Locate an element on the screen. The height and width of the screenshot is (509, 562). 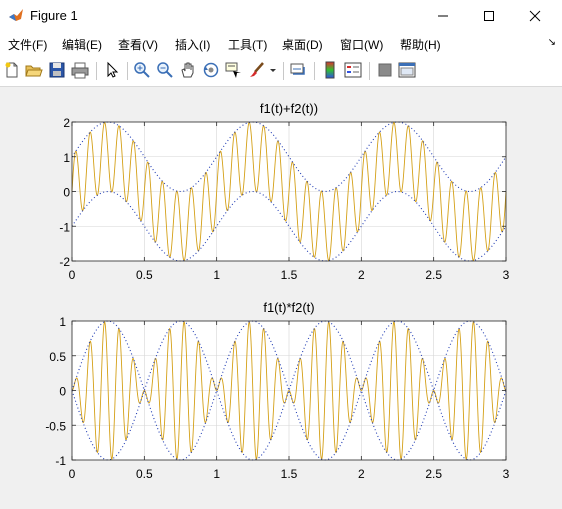
matlab-logo-icon is located at coordinates (16, 15).